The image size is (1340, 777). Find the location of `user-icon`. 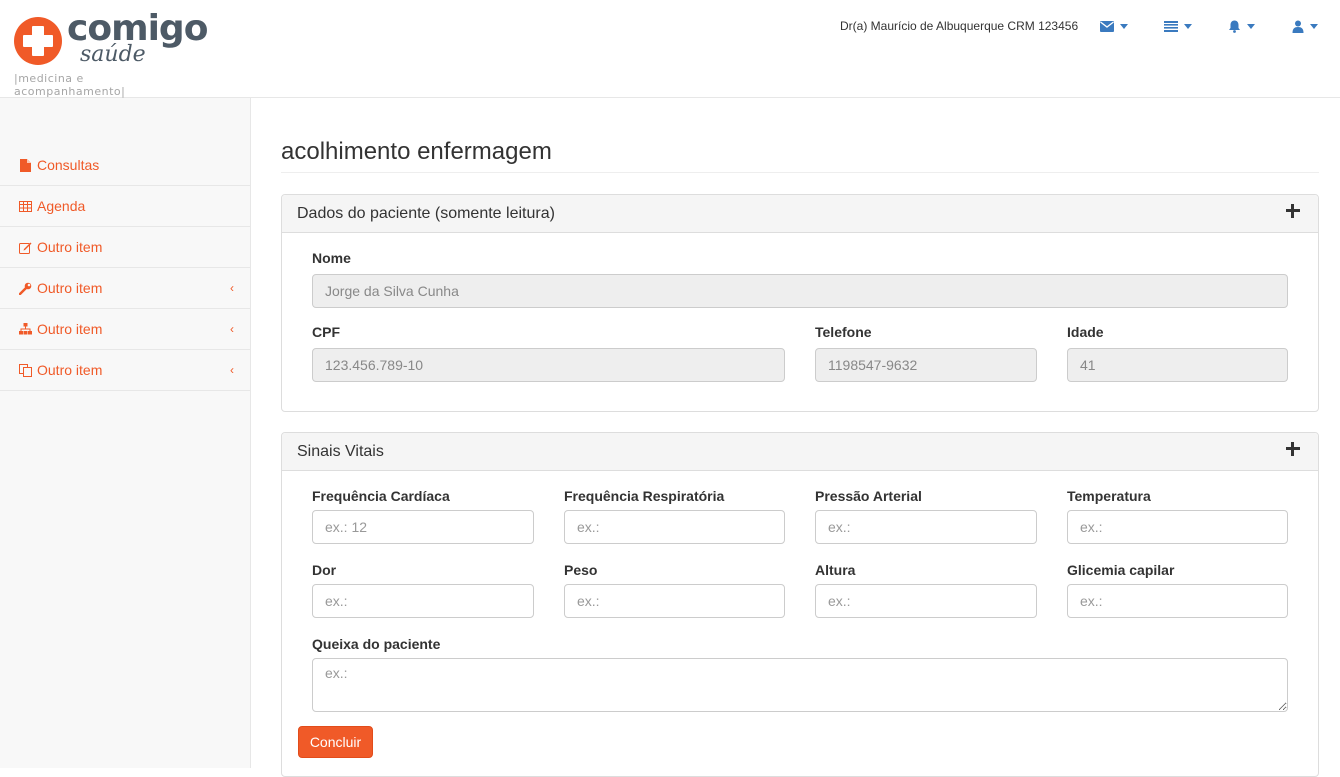

user-icon is located at coordinates (1298, 26).